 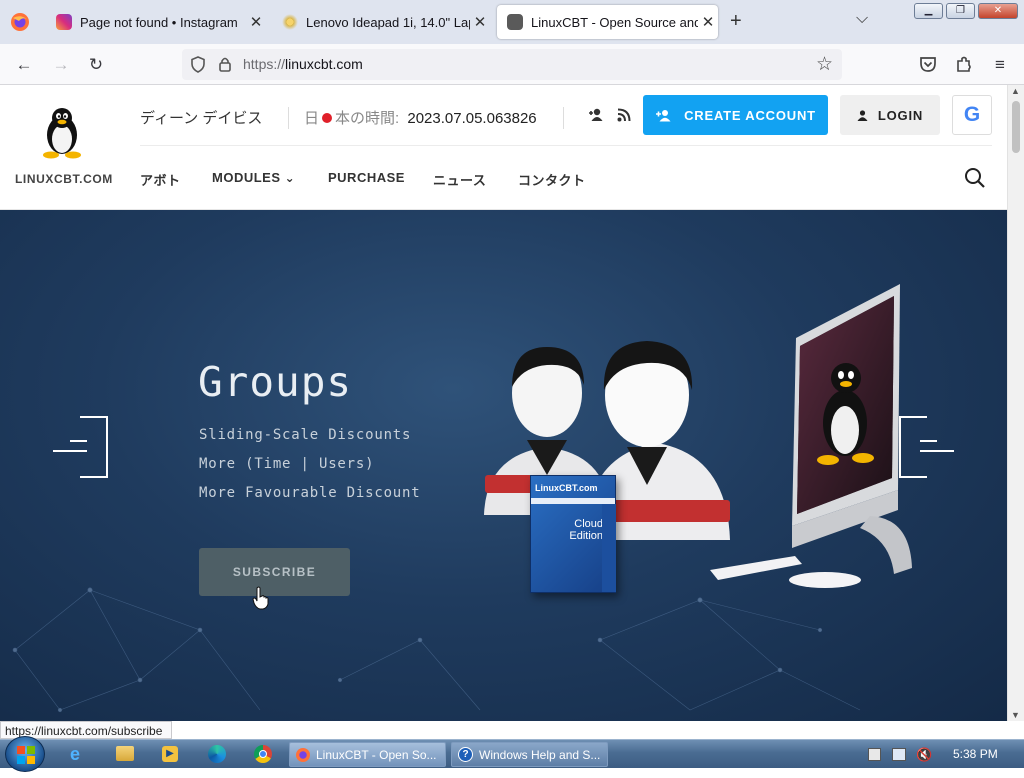 What do you see at coordinates (824, 64) in the screenshot?
I see `star-icon: ☆` at bounding box center [824, 64].